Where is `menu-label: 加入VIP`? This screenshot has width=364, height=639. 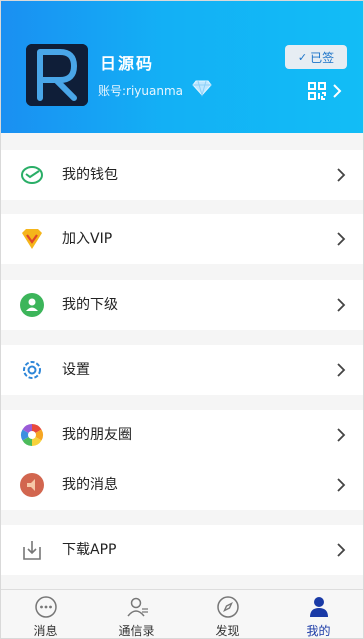
menu-label: 加入VIP is located at coordinates (87, 239).